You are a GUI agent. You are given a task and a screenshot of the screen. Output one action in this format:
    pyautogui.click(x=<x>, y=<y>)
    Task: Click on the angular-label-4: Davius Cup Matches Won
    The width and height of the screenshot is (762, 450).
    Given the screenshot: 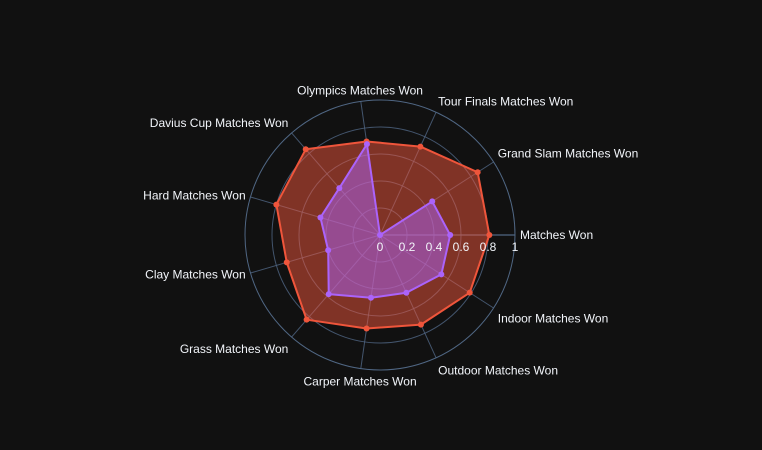 What is the action you would take?
    pyautogui.click(x=219, y=123)
    